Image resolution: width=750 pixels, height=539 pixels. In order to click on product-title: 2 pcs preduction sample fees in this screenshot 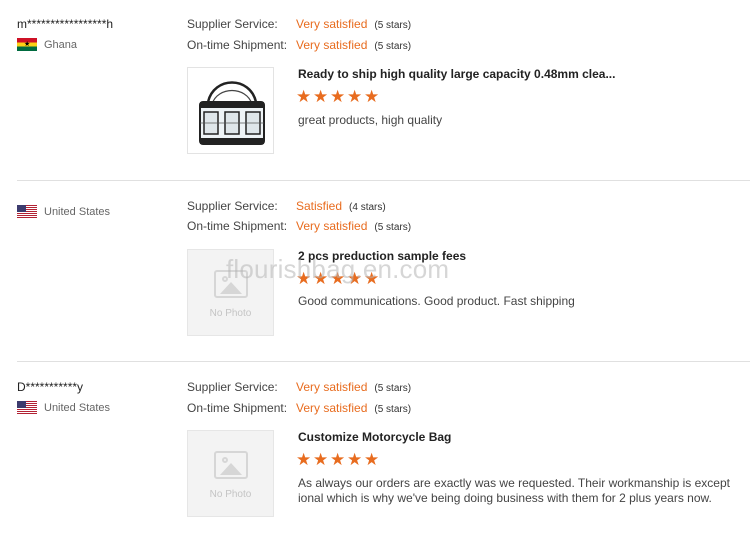, I will do `click(382, 256)`.